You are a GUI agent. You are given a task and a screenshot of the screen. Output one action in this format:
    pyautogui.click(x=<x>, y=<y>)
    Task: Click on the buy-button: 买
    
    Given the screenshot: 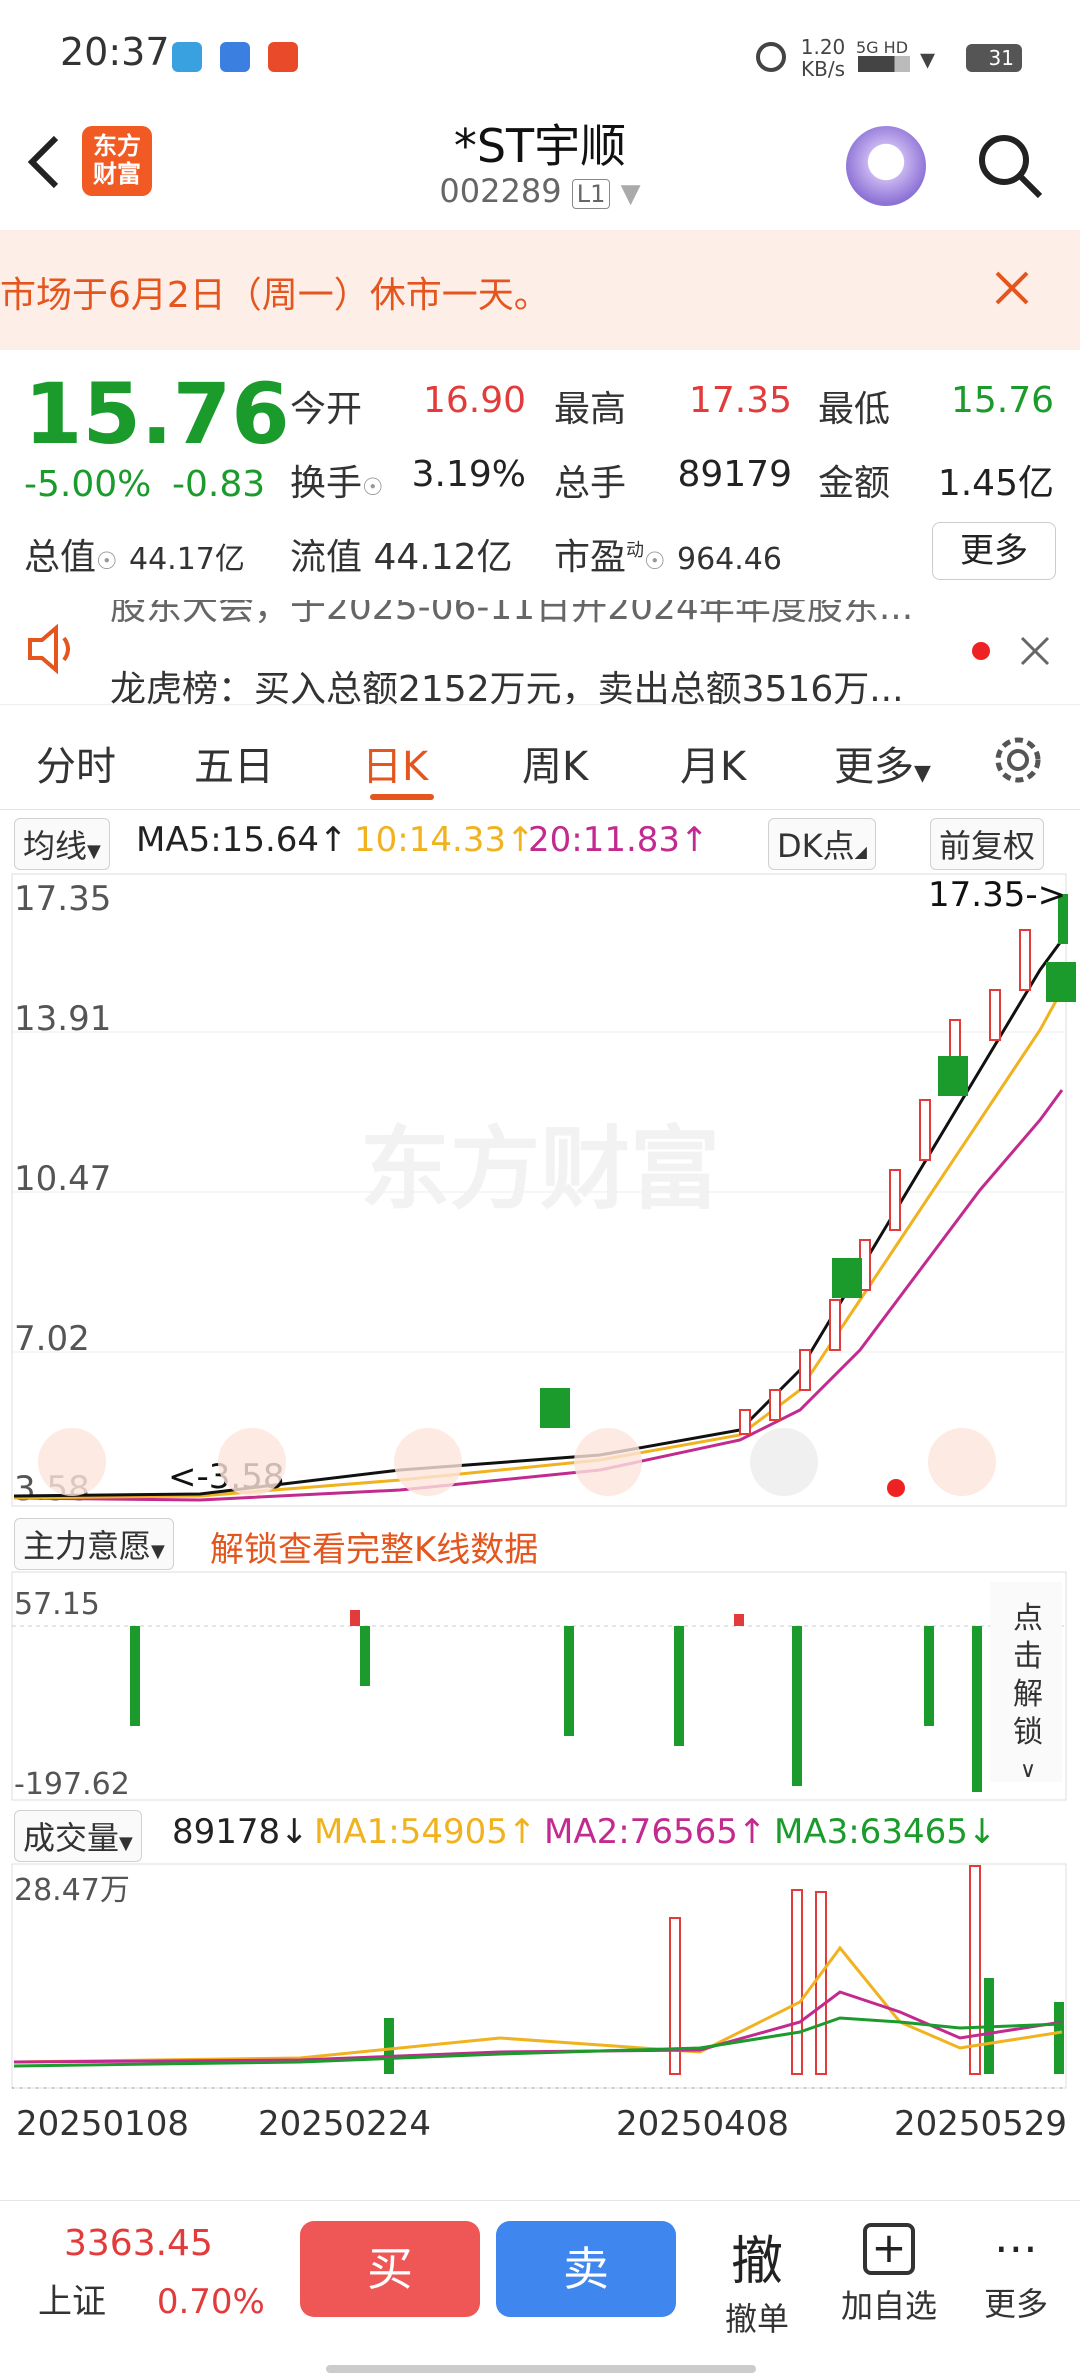 What is the action you would take?
    pyautogui.click(x=390, y=2269)
    